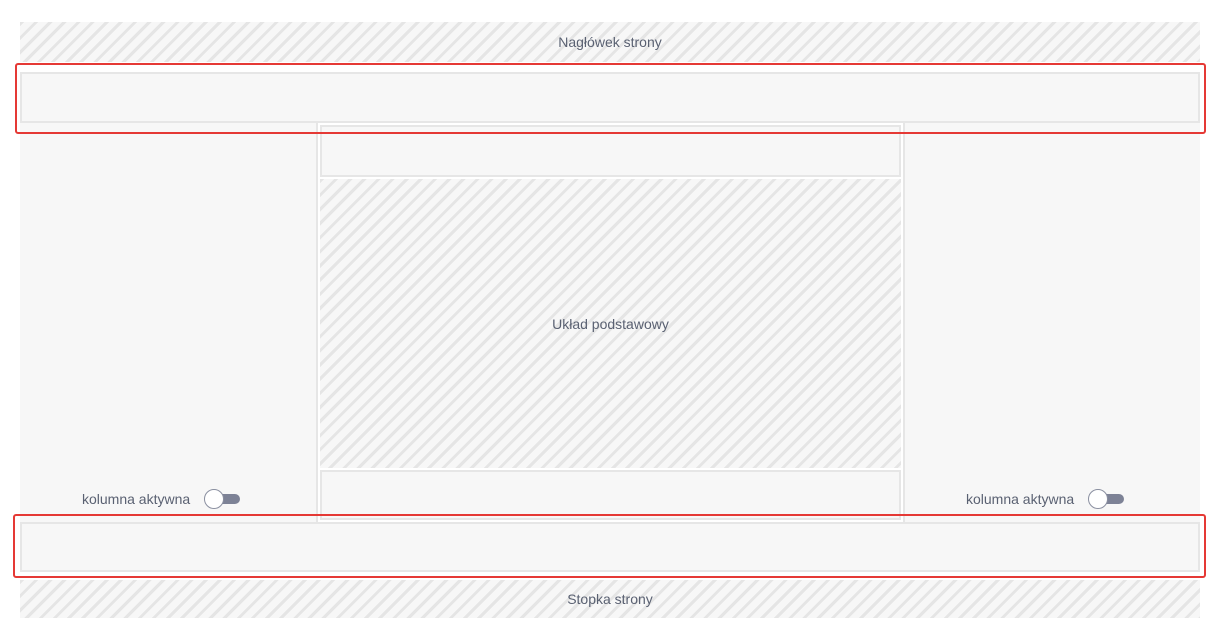 The image size is (1206, 621). I want to click on selected-top-zone-outline, so click(610, 98).